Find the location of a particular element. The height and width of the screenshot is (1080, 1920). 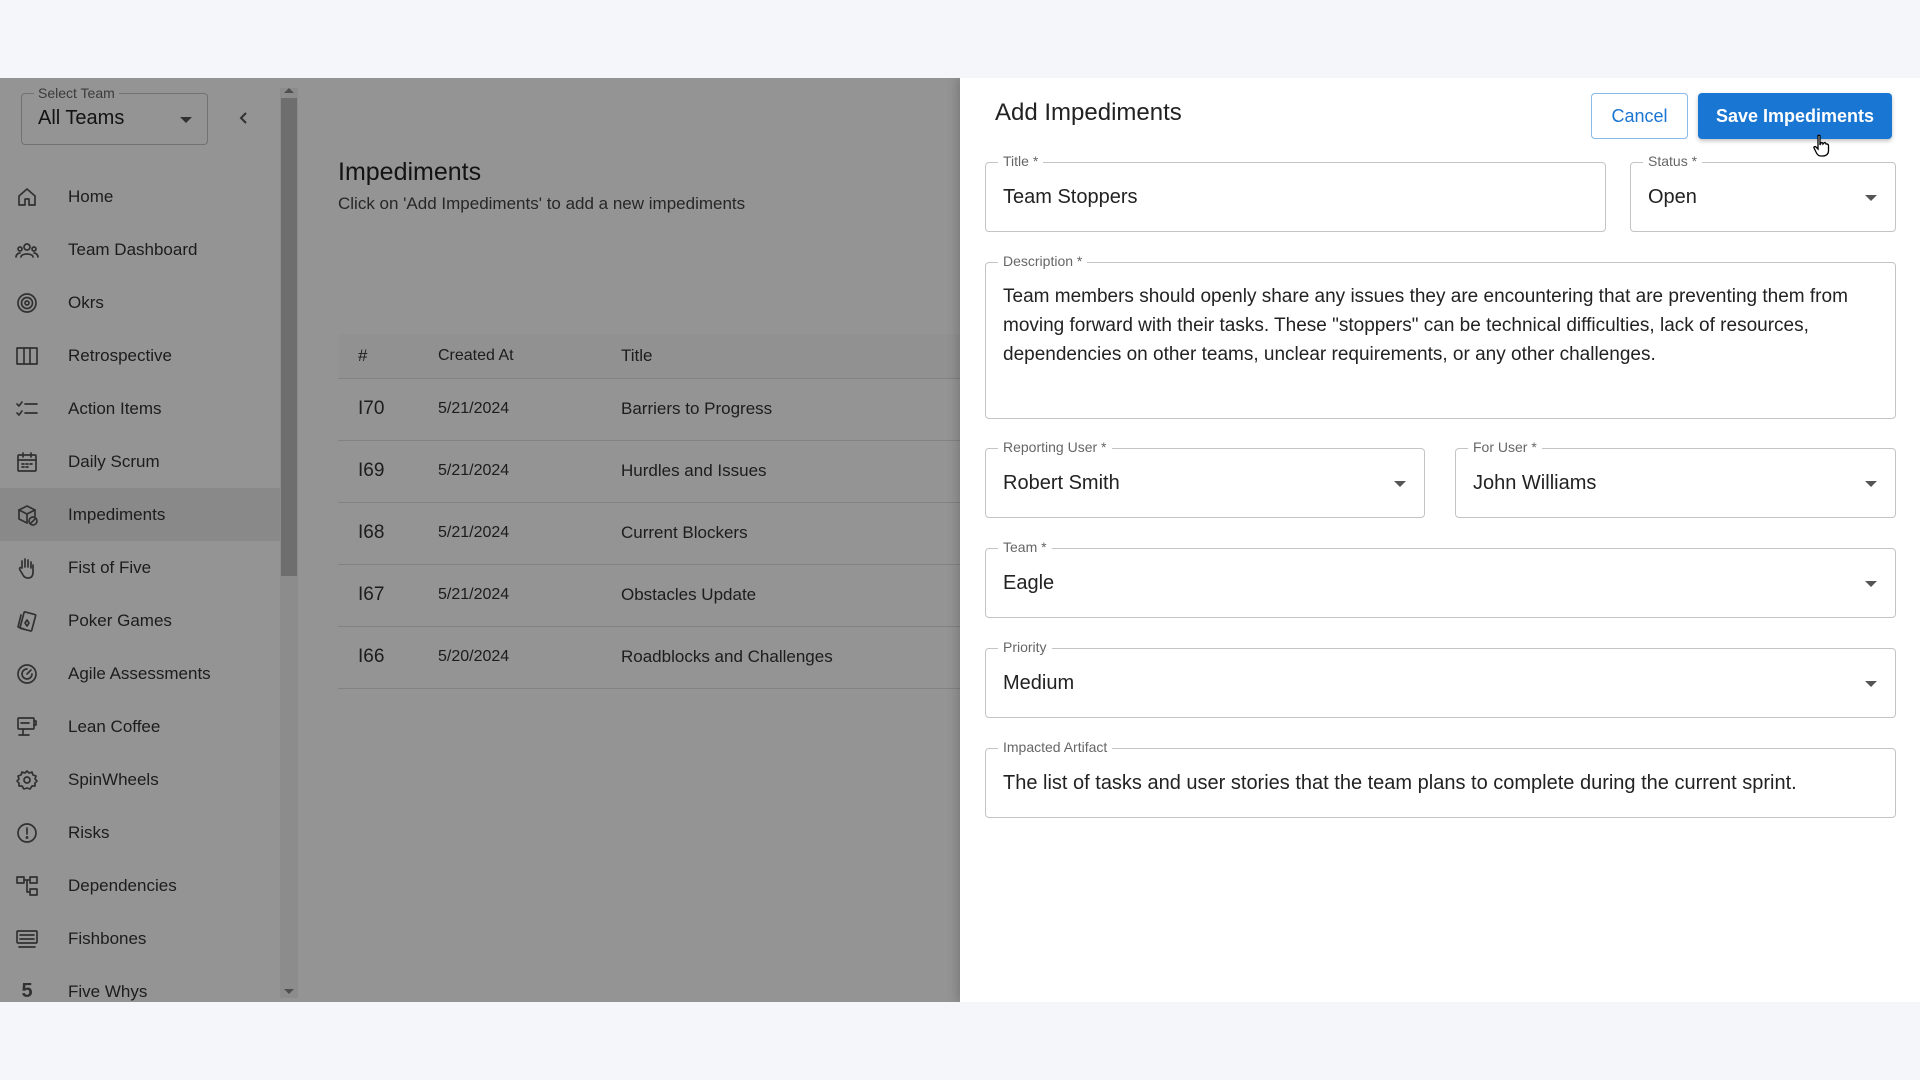

title-field: Title * Team Stoppers is located at coordinates (1295, 192).